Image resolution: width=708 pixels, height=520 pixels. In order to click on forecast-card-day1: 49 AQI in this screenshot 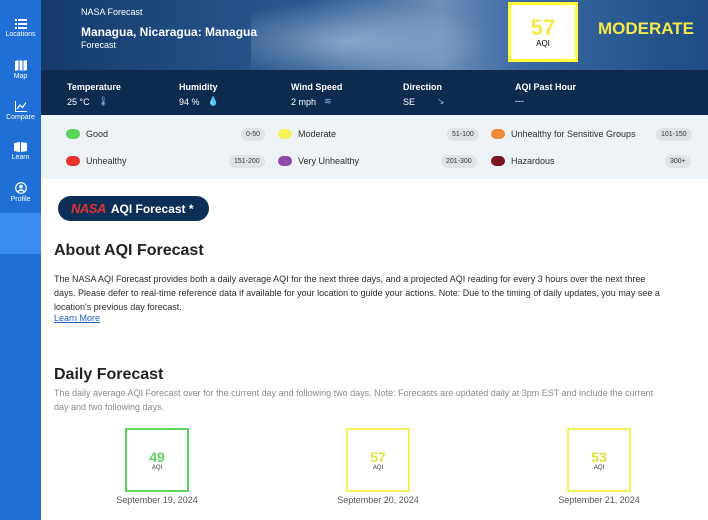, I will do `click(157, 460)`.